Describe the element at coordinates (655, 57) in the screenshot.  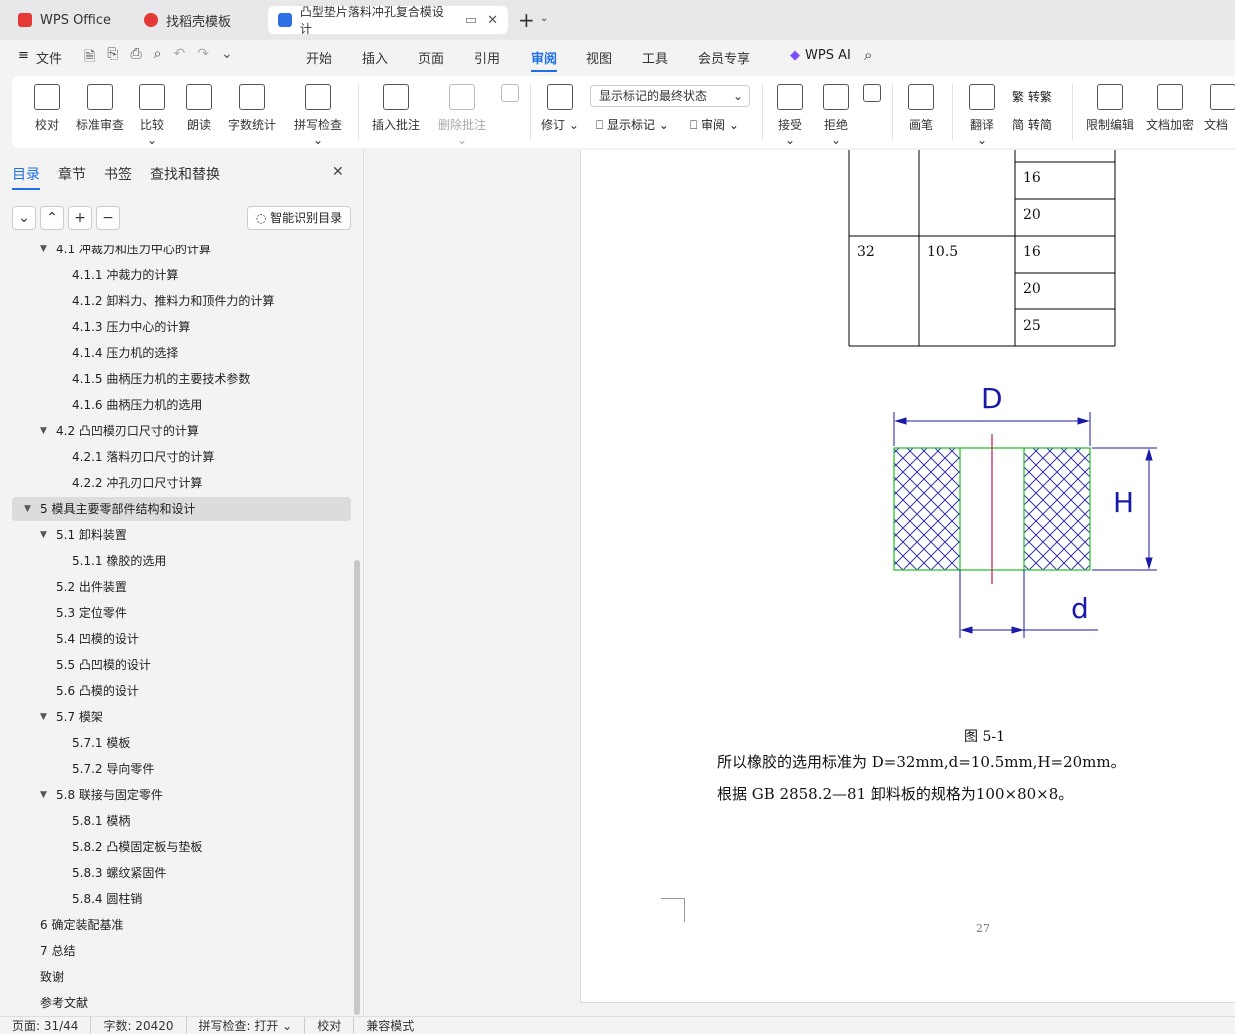
I see `menu-tools: 工具` at that location.